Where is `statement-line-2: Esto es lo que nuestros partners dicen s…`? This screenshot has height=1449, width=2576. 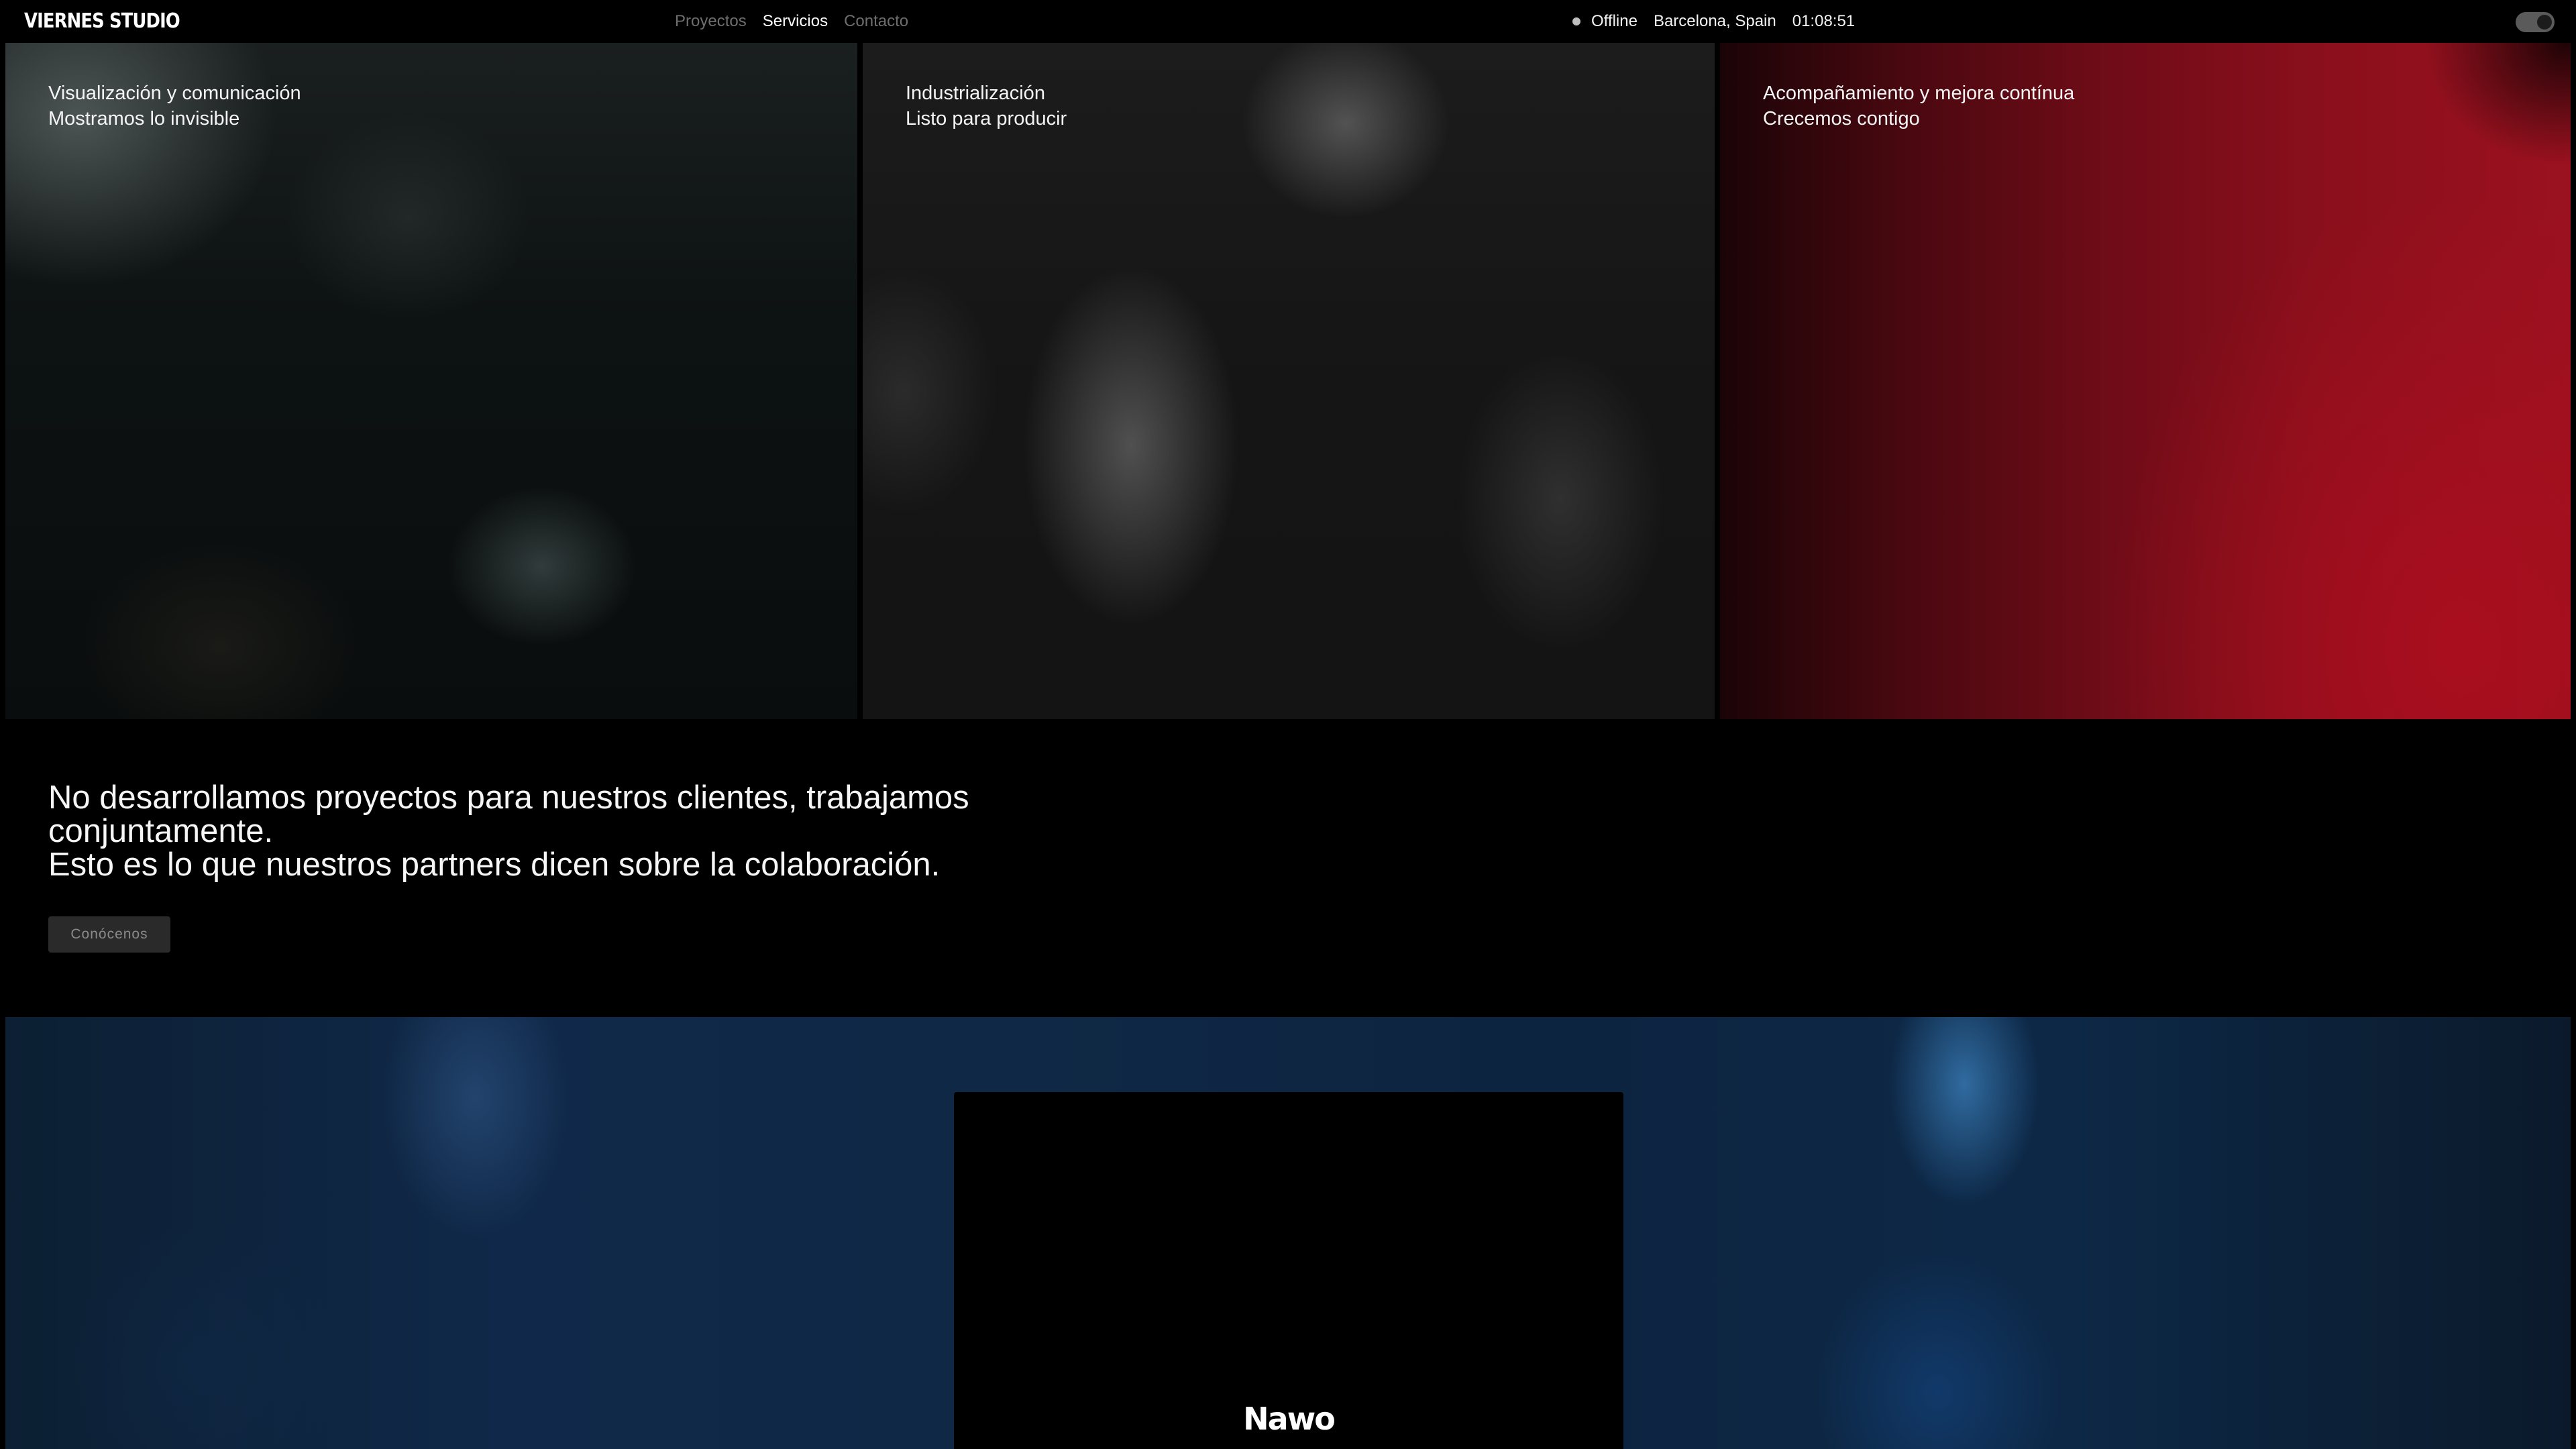 statement-line-2: Esto es lo que nuestros partners dicen s… is located at coordinates (494, 865).